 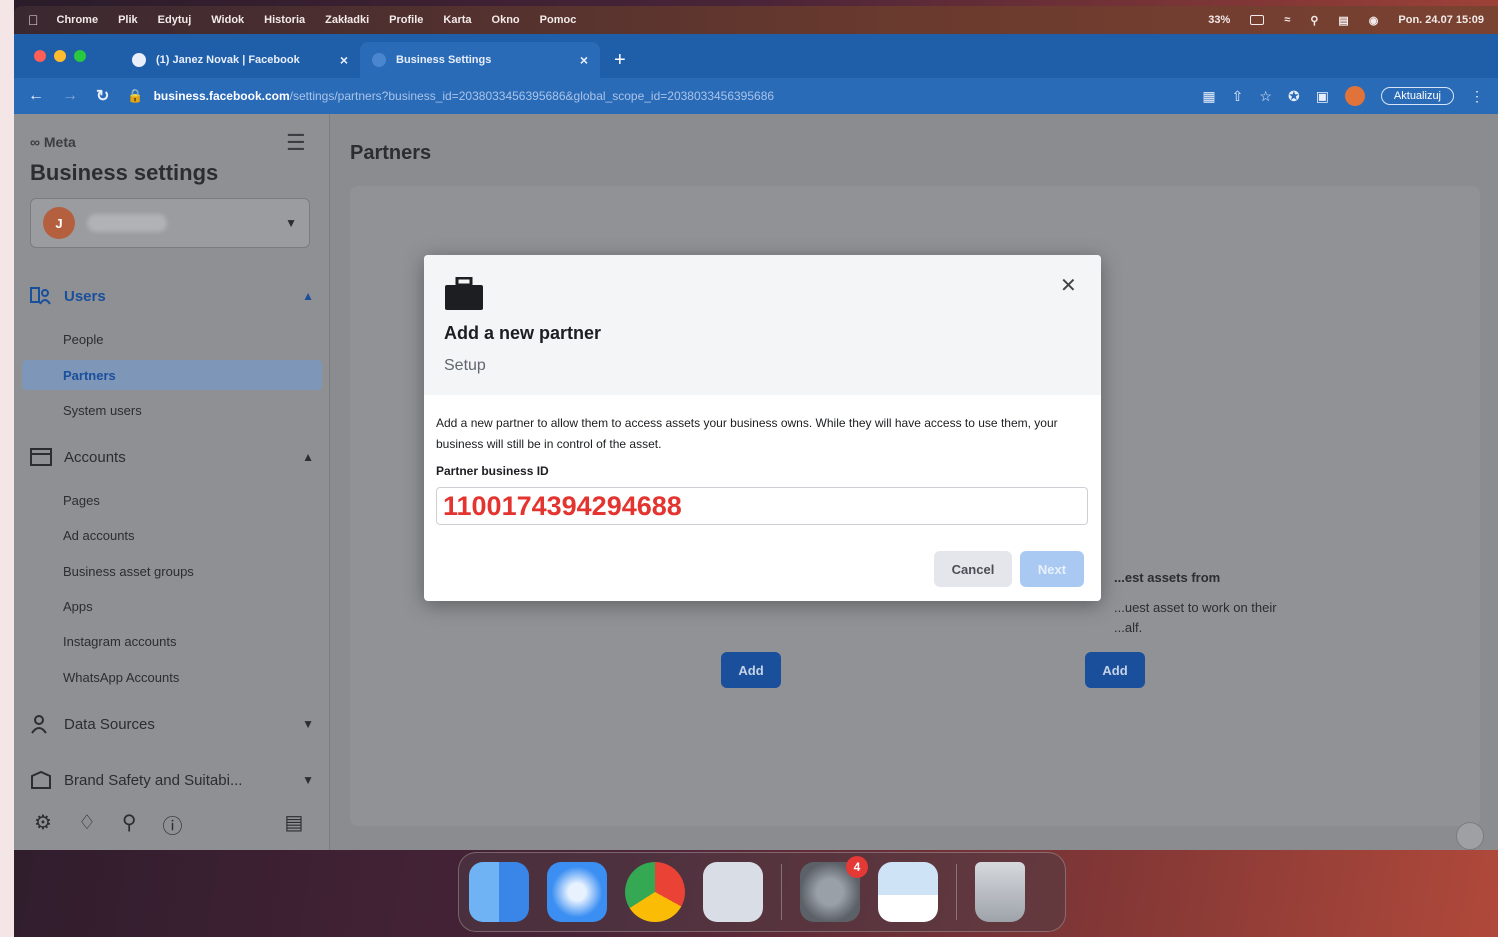 I want to click on menu-window: Okno, so click(x=506, y=20).